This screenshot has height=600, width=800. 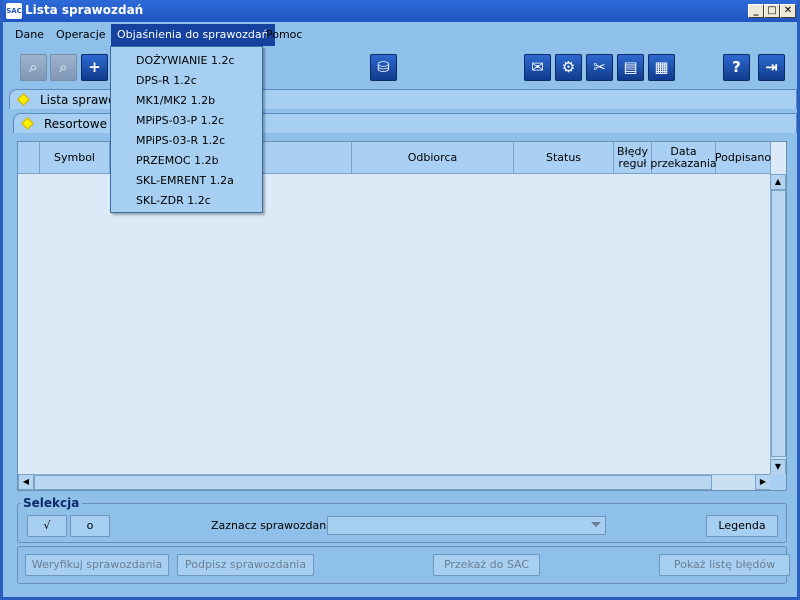 I want to click on mail-icon: ✉, so click(x=537, y=67).